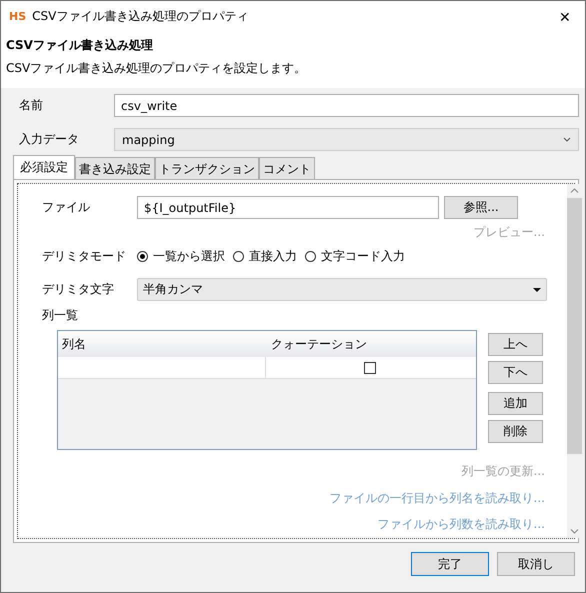  Describe the element at coordinates (574, 531) in the screenshot. I see `scroll-down-icon` at that location.